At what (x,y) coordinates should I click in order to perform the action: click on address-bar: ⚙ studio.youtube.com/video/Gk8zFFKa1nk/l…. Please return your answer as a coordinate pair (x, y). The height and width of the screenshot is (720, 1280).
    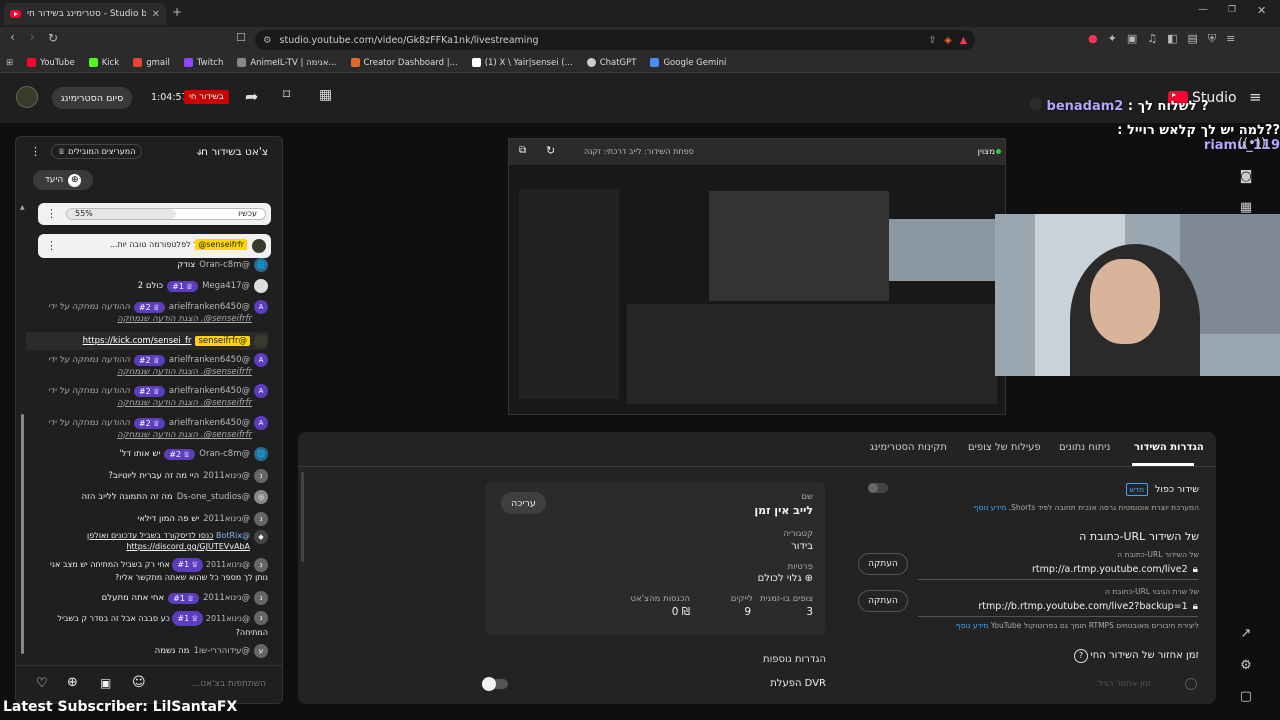
    Looking at the image, I should click on (615, 40).